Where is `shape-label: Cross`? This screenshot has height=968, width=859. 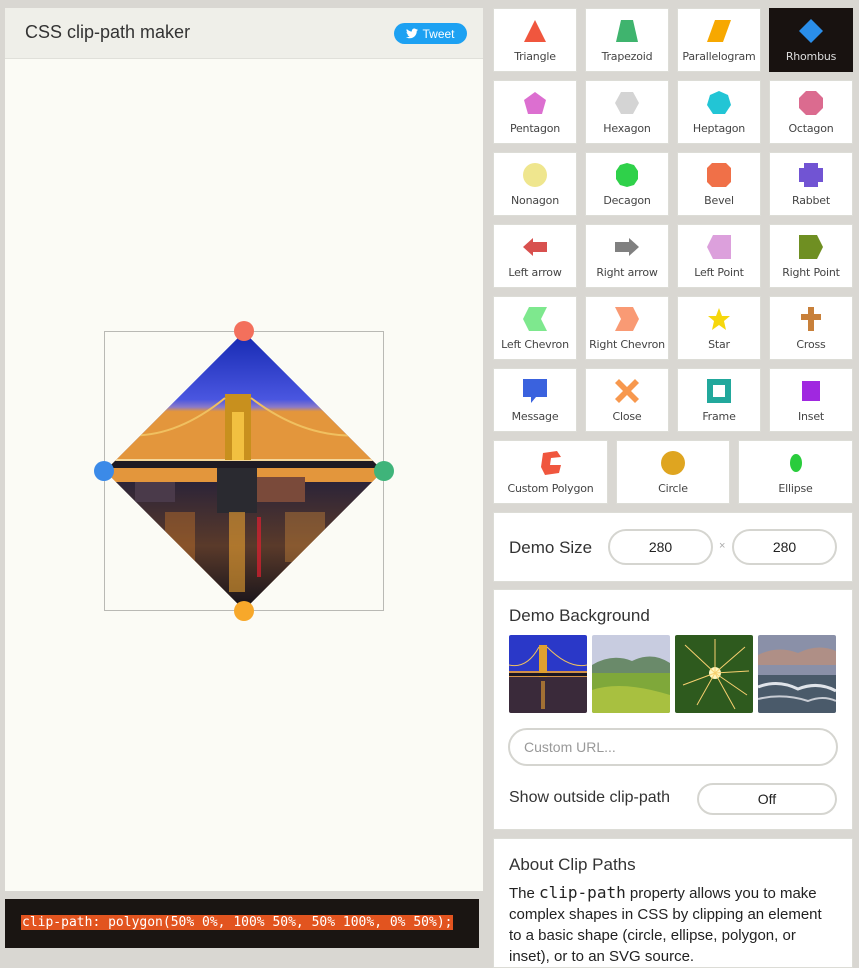 shape-label: Cross is located at coordinates (811, 344).